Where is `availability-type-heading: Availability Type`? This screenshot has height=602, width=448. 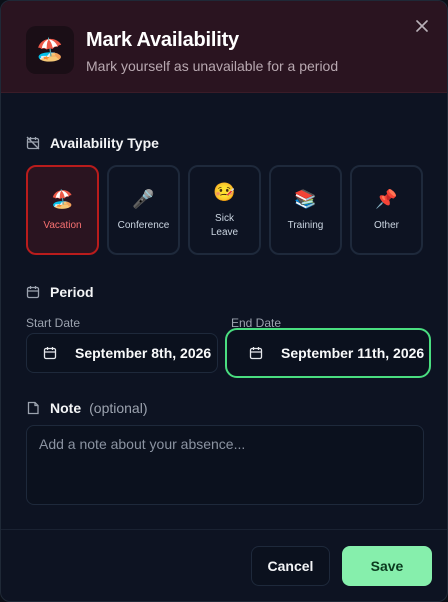 availability-type-heading: Availability Type is located at coordinates (92, 143).